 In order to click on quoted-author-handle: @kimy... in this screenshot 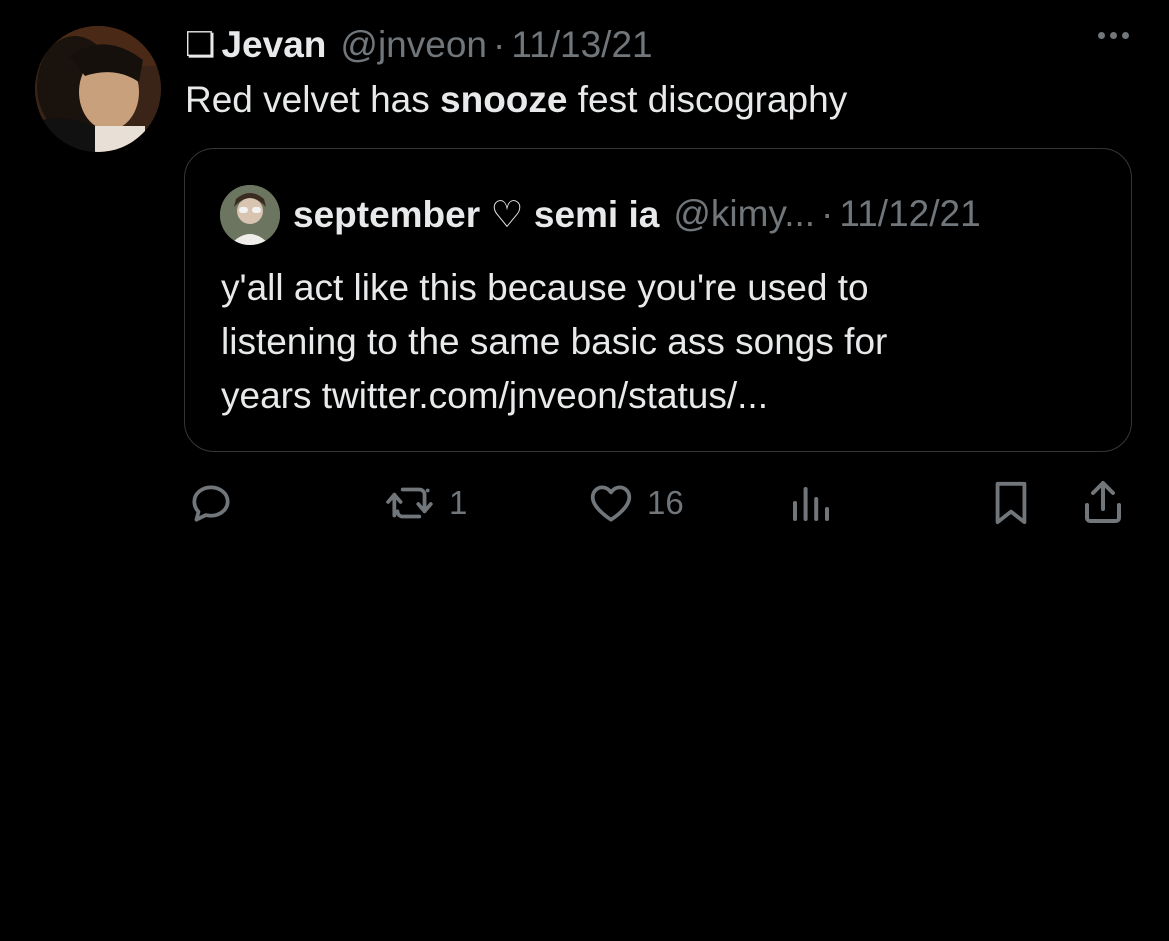, I will do `click(744, 214)`.